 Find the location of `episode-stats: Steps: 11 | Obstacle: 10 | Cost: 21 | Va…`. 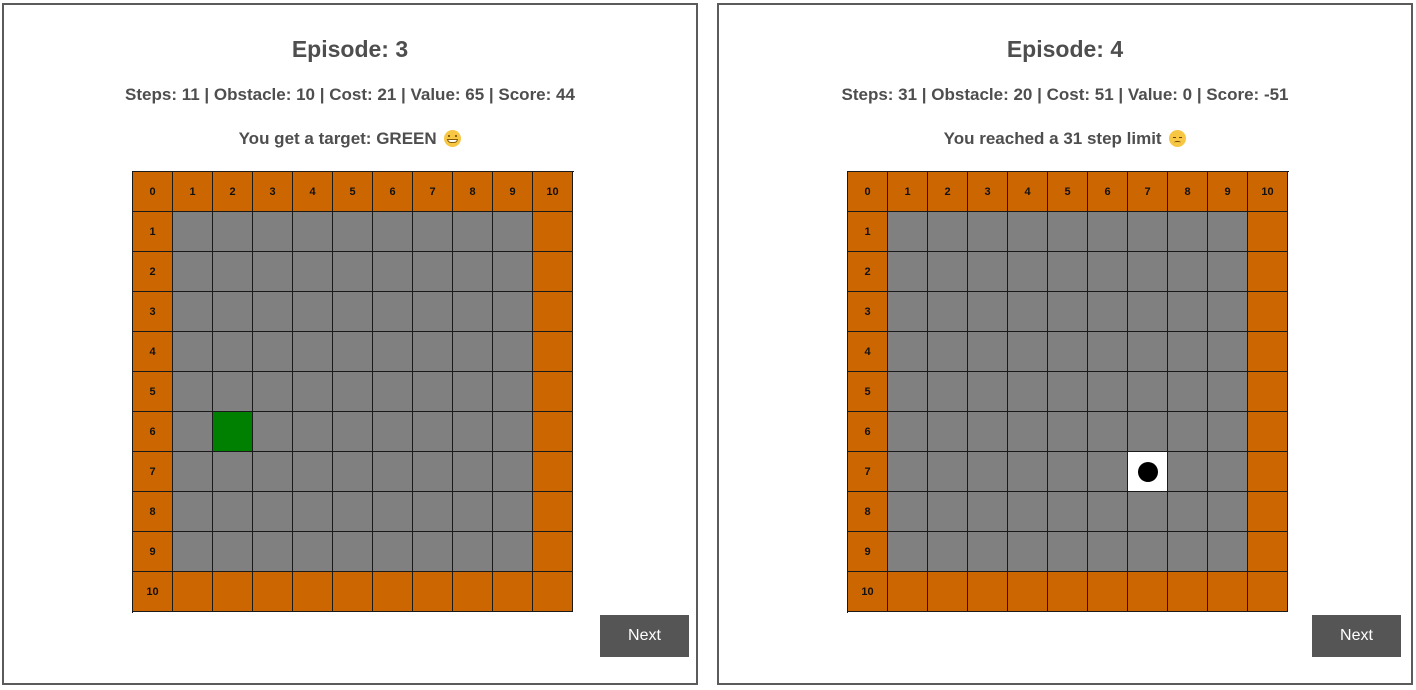

episode-stats: Steps: 11 | Obstacle: 10 | Cost: 21 | Va… is located at coordinates (350, 94).